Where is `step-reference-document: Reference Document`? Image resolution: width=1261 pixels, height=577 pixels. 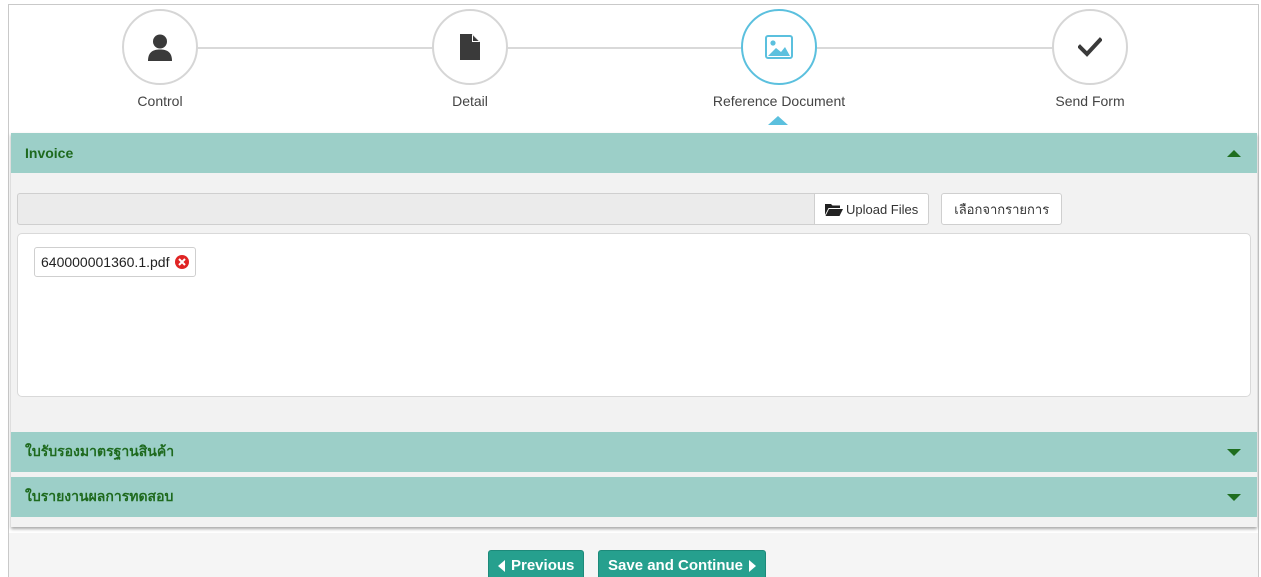 step-reference-document: Reference Document is located at coordinates (779, 59).